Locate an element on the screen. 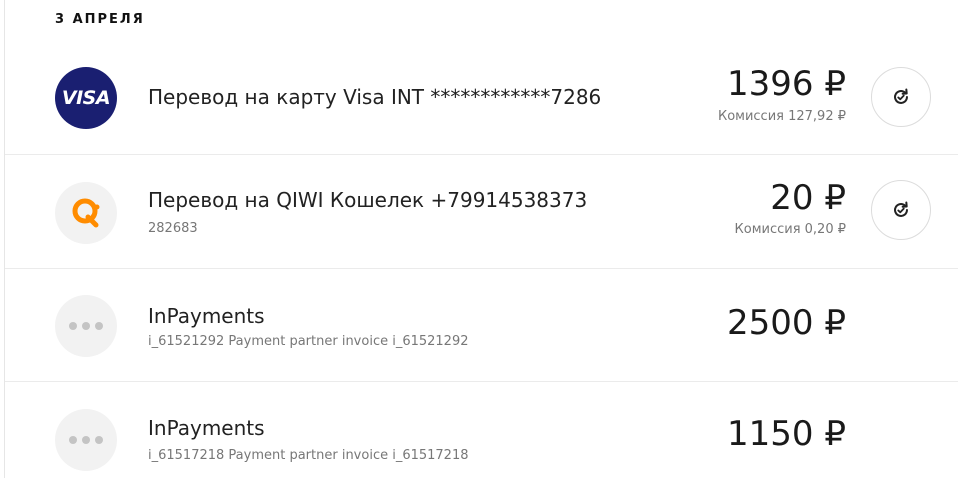 This screenshot has width=958, height=478. transaction-title: Перевод на QIWI Кошелек +79914538373 is located at coordinates (368, 200).